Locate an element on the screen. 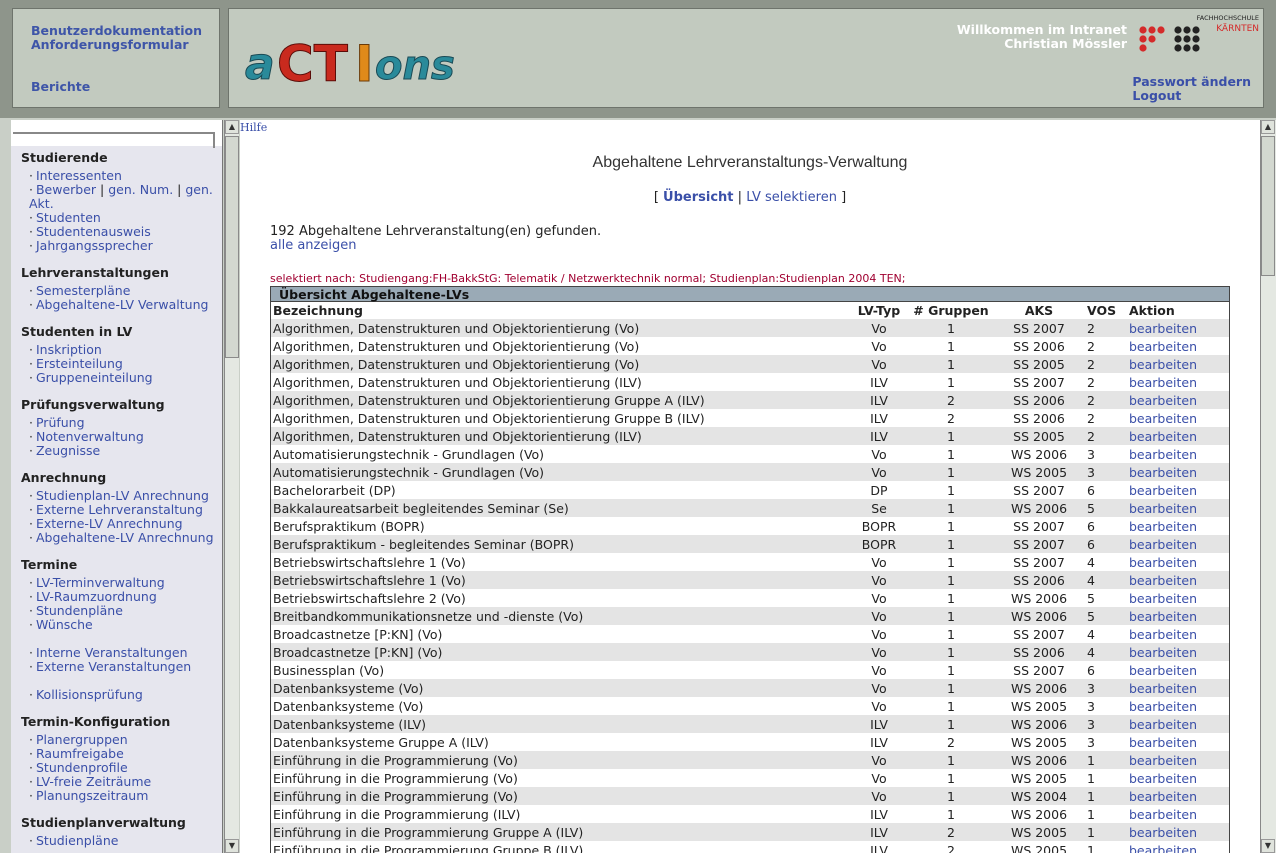  nav-link: LV-Terminverwaltung is located at coordinates (100, 582).